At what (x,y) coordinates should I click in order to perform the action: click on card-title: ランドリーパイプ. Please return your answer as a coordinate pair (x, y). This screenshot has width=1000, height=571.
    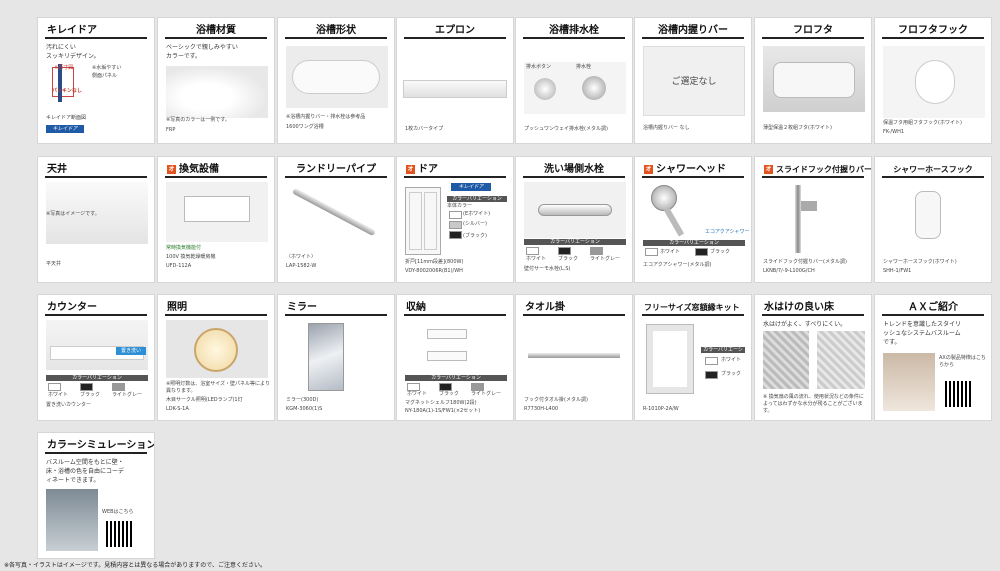
    Looking at the image, I should click on (336, 170).